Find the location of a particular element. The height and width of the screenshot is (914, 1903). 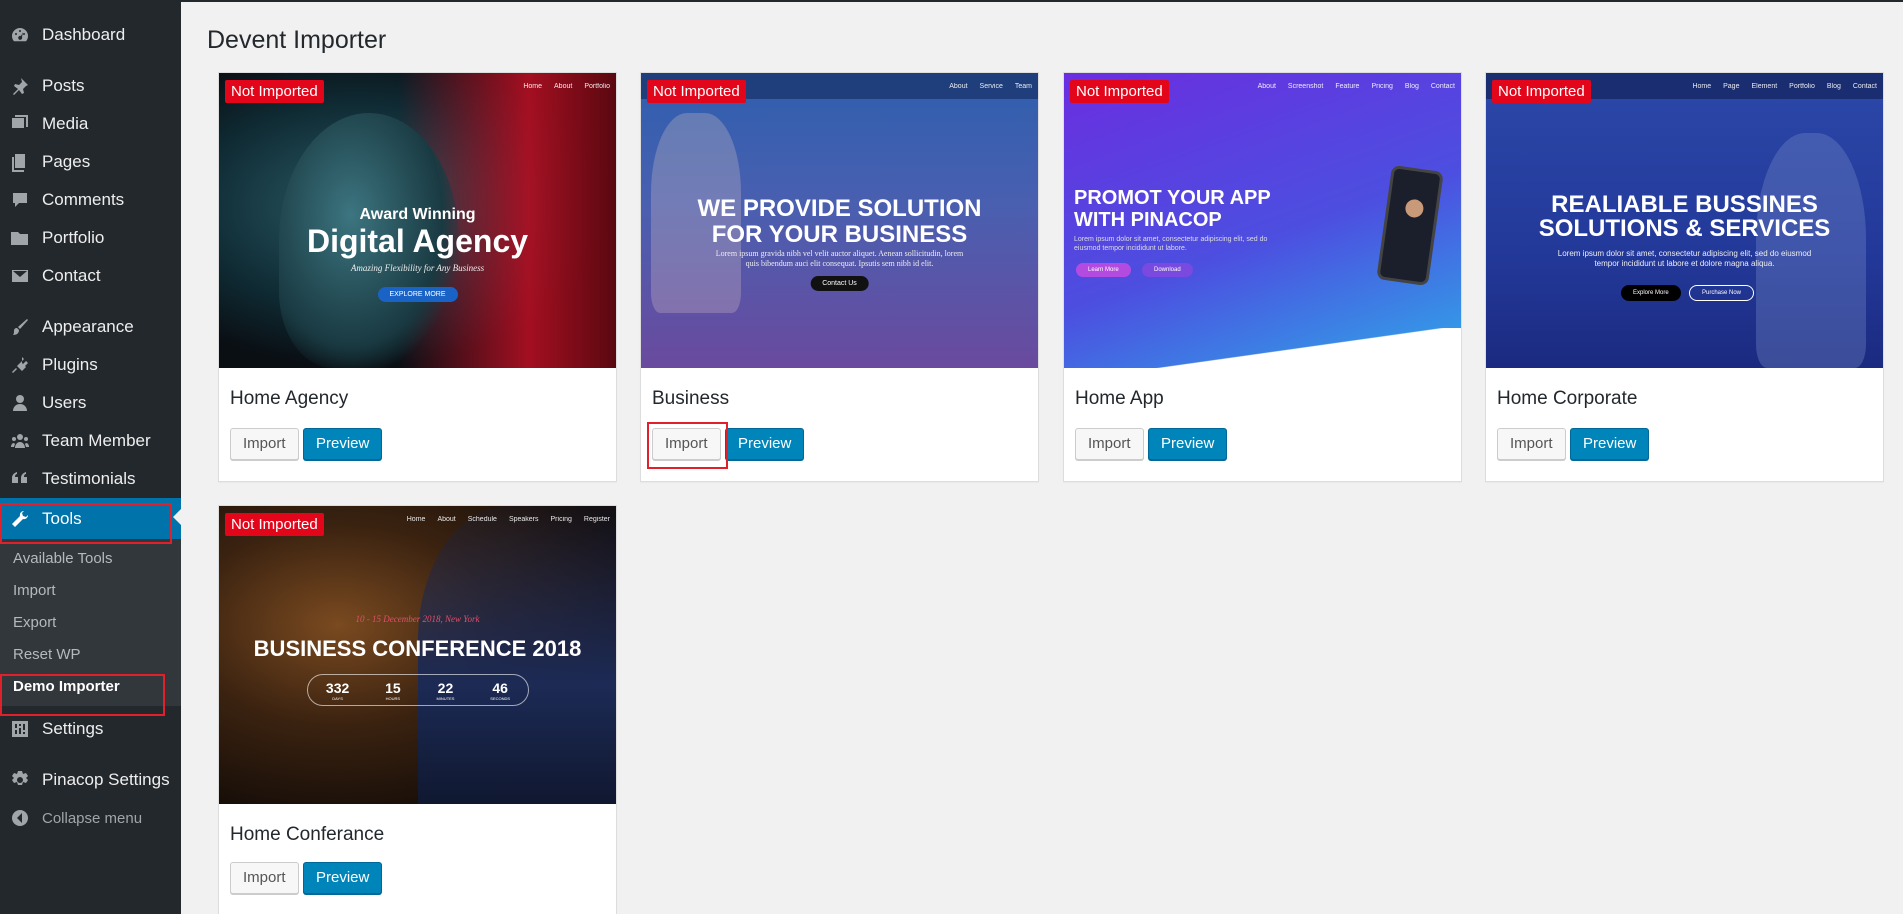

menu-portfolio: Portfolio is located at coordinates (90, 238).